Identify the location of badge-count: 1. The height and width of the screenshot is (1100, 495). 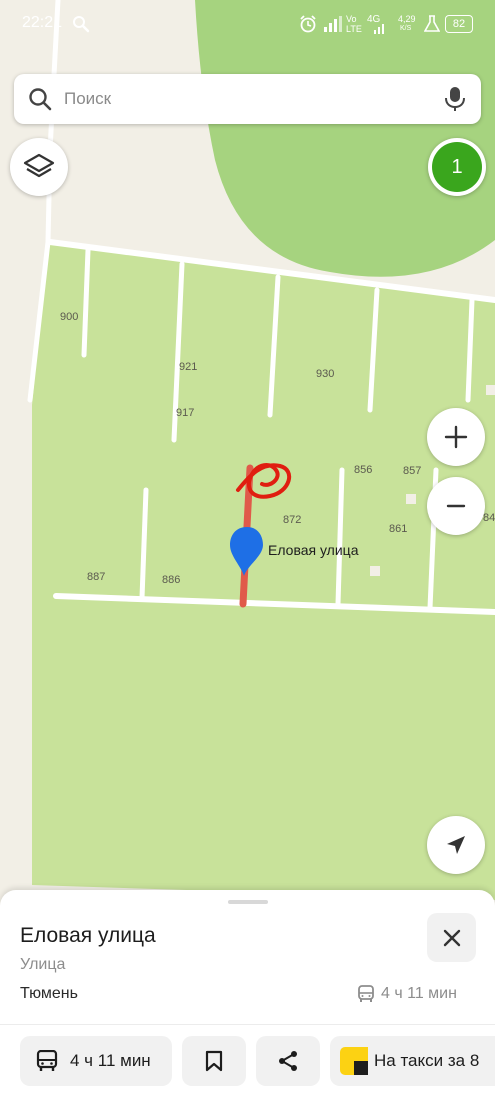
(457, 167).